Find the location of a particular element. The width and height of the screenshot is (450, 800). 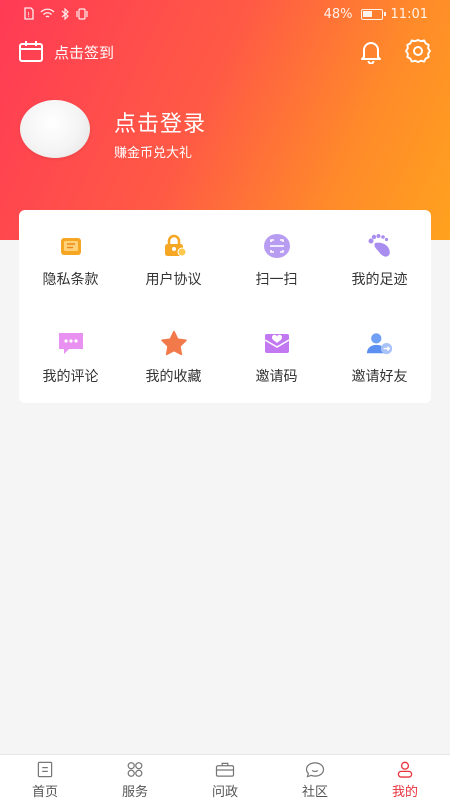

menu-item-footprint: 我的足迹 is located at coordinates (379, 258).